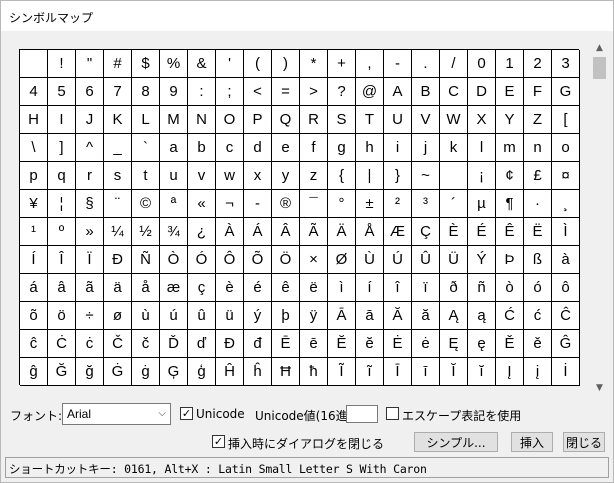 Image resolution: width=614 pixels, height=483 pixels. Describe the element at coordinates (538, 372) in the screenshot. I see `symbol-cell: į` at that location.